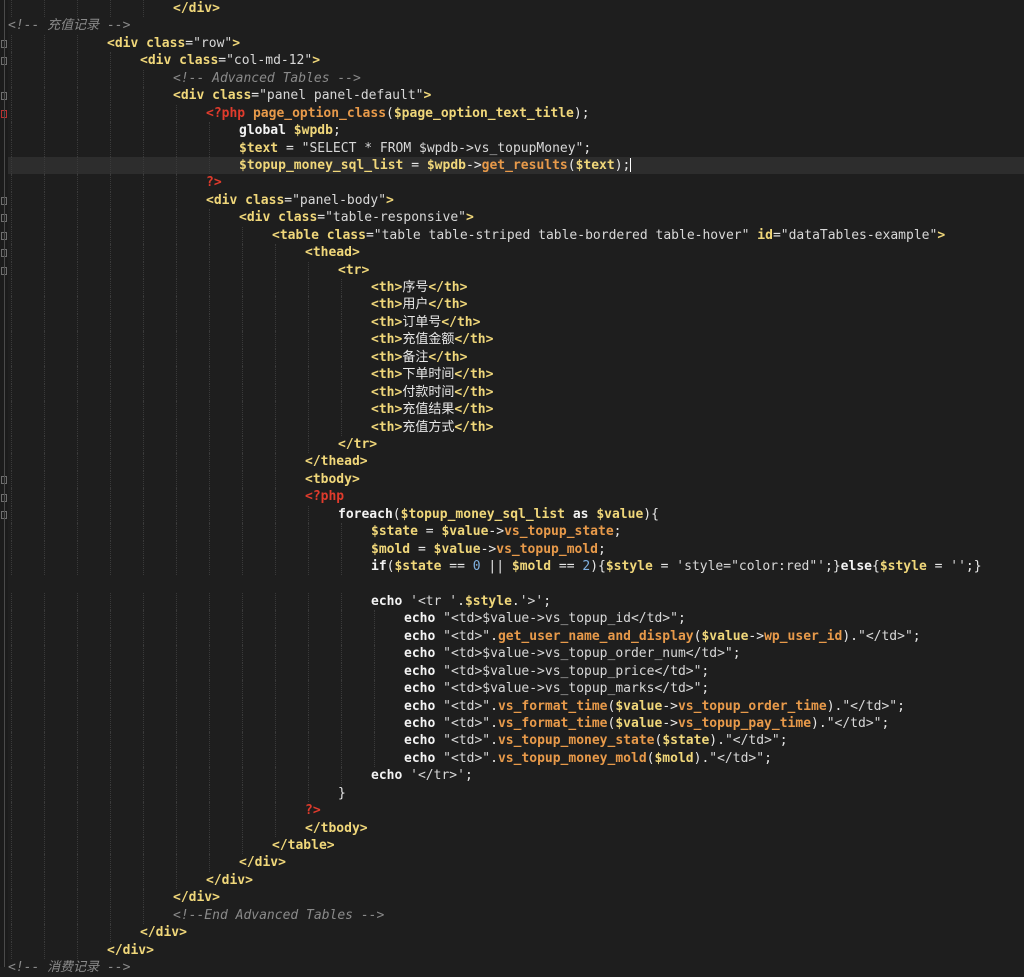 The width and height of the screenshot is (1024, 977). Describe the element at coordinates (751, 566) in the screenshot. I see `code-token-str: 'style="color:red"'` at that location.